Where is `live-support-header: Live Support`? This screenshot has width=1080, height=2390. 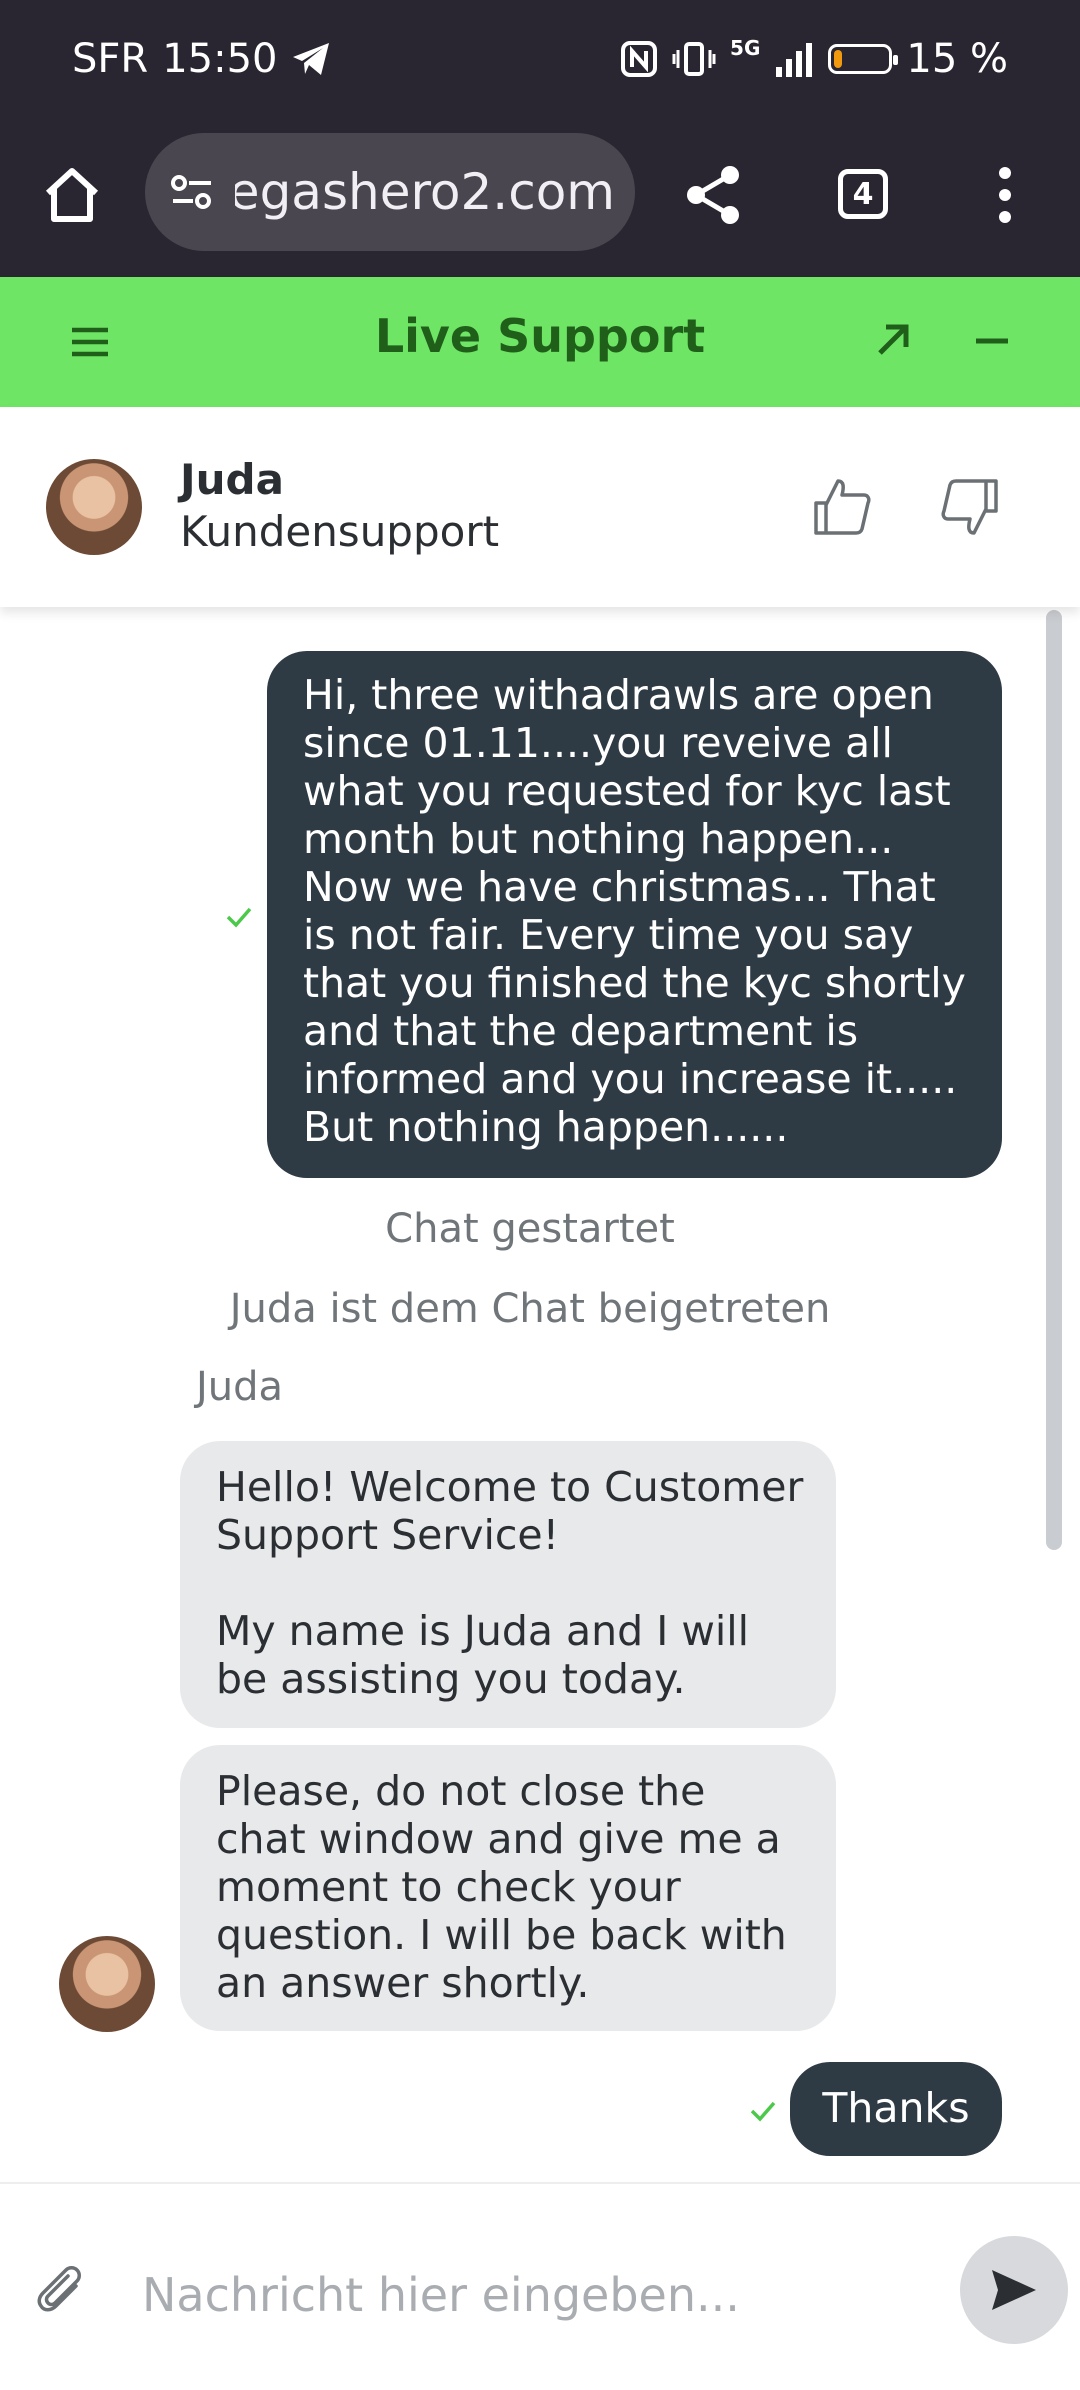
live-support-header: Live Support is located at coordinates (540, 342).